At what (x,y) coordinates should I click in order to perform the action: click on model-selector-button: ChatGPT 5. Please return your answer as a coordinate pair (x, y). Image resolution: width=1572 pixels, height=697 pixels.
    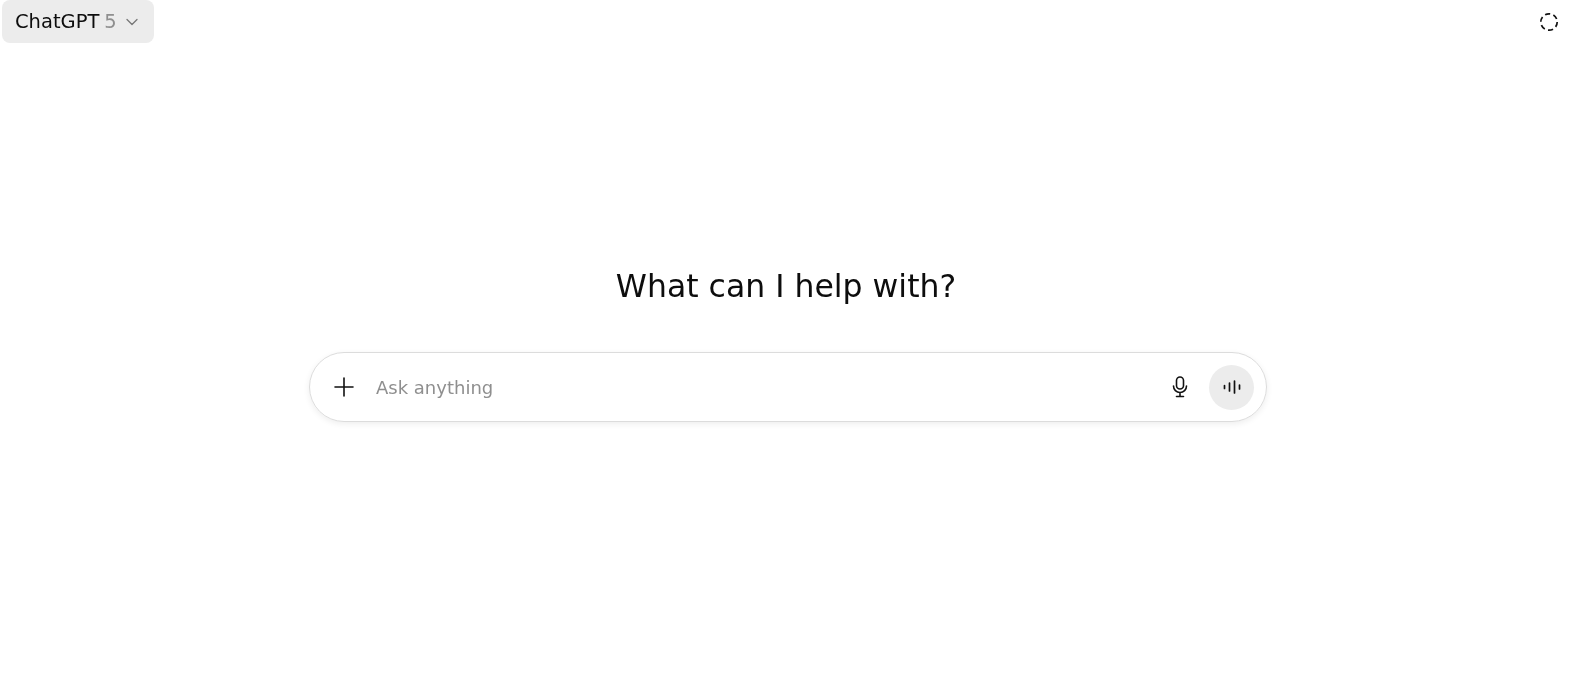
    Looking at the image, I should click on (78, 21).